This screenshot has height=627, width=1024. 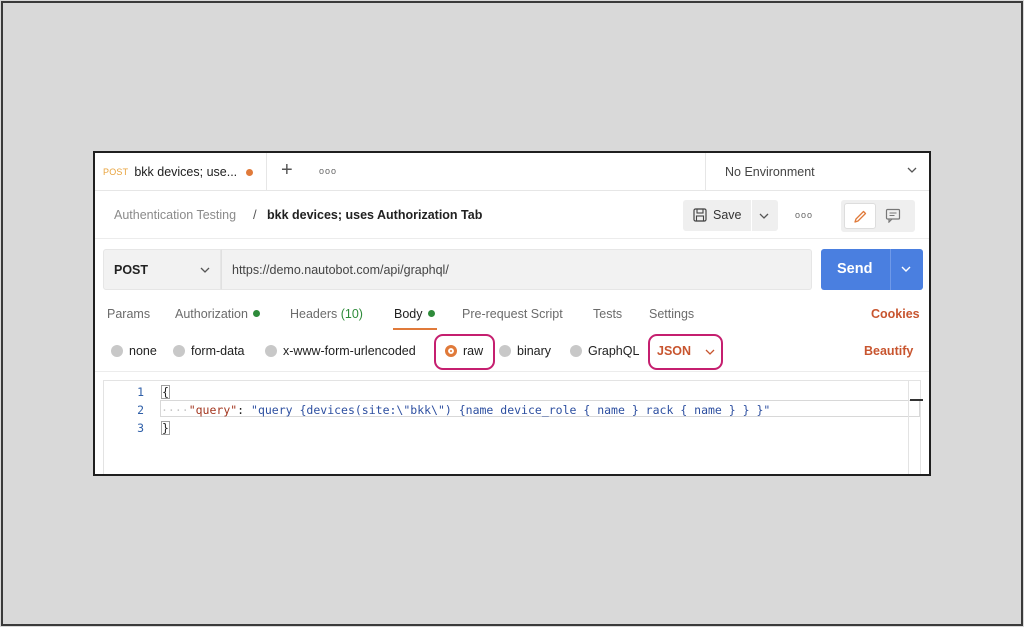 What do you see at coordinates (888, 351) in the screenshot?
I see `beautify-link: Beautify` at bounding box center [888, 351].